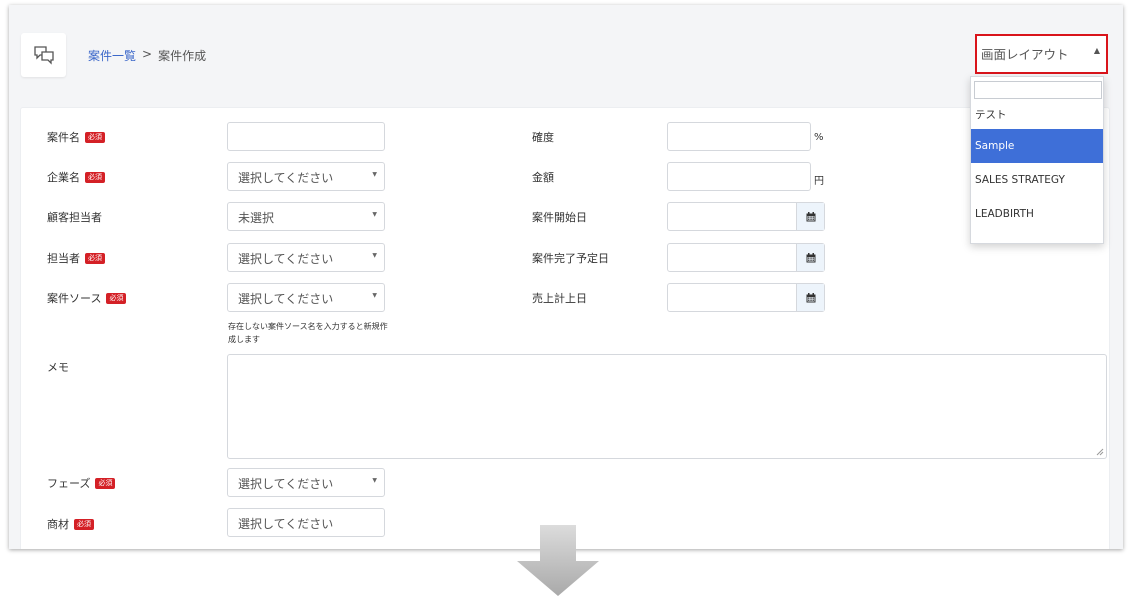 This screenshot has height=596, width=1132. Describe the element at coordinates (308, 333) in the screenshot. I see `deal-source-help-text: 存在しない案件ソース名を入力すると新規作成します` at that location.